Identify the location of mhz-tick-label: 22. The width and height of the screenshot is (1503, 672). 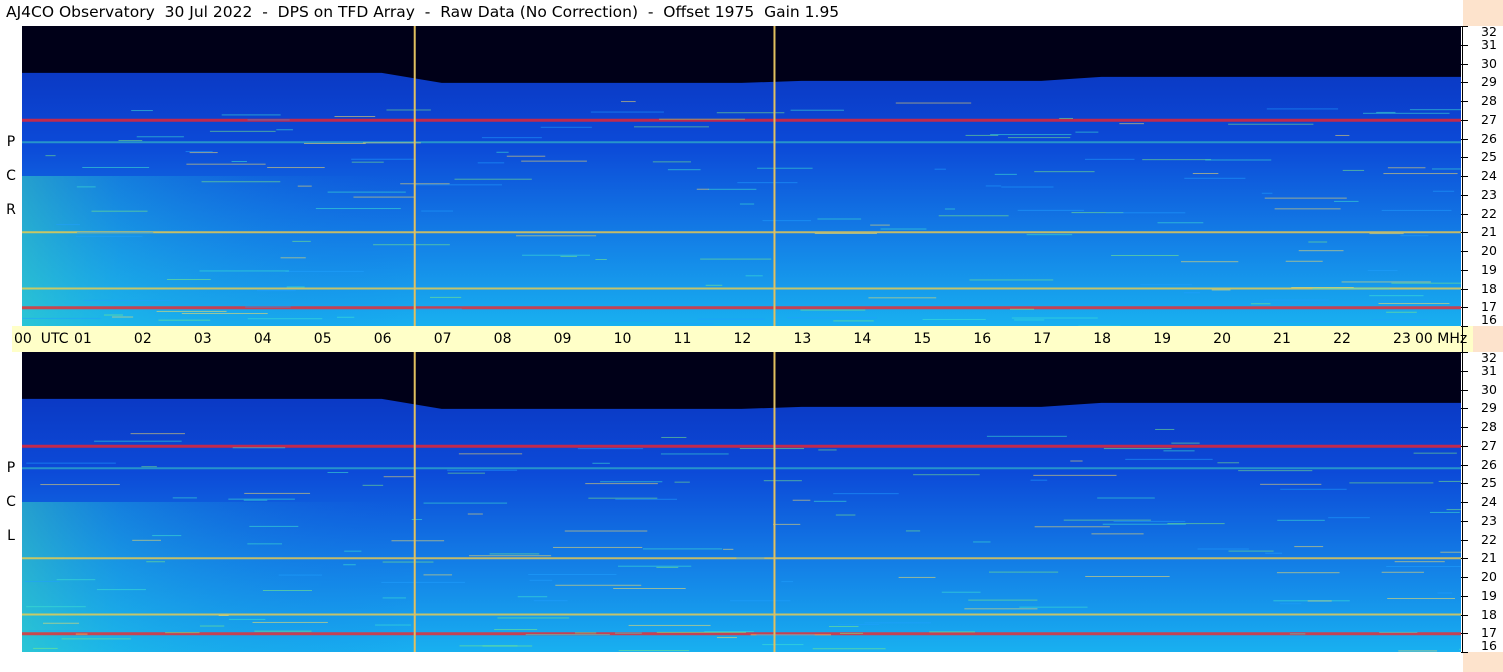
(1489, 539).